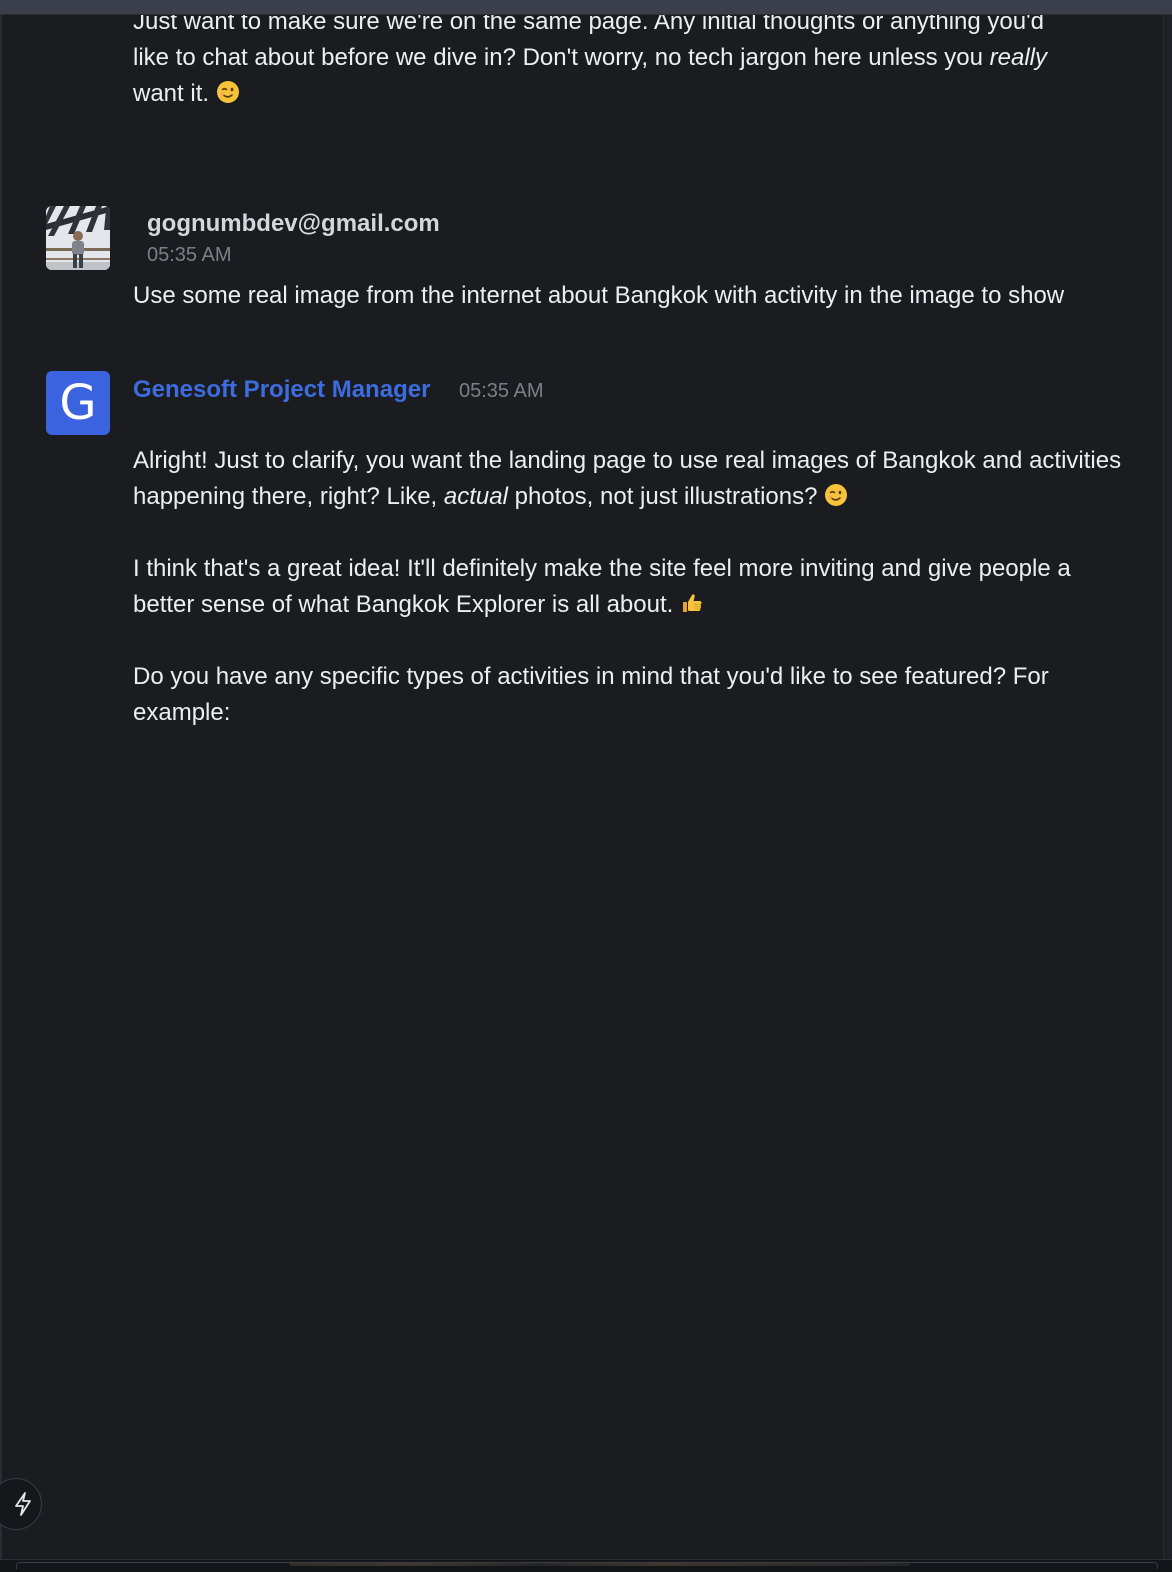 Image resolution: width=1172 pixels, height=1572 pixels. Describe the element at coordinates (1, 786) in the screenshot. I see `left-edge` at that location.